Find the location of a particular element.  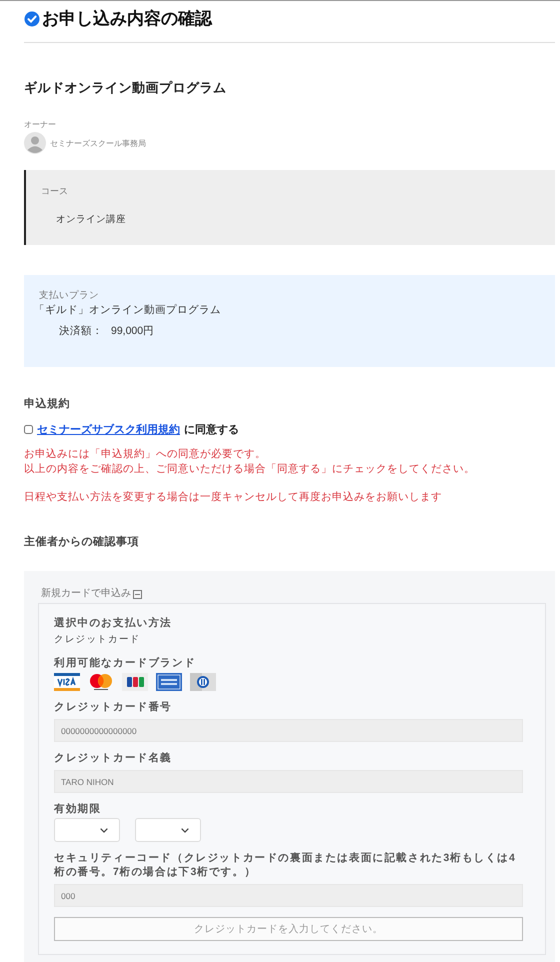

page-title: お申し込み内容の確認 is located at coordinates (127, 19).